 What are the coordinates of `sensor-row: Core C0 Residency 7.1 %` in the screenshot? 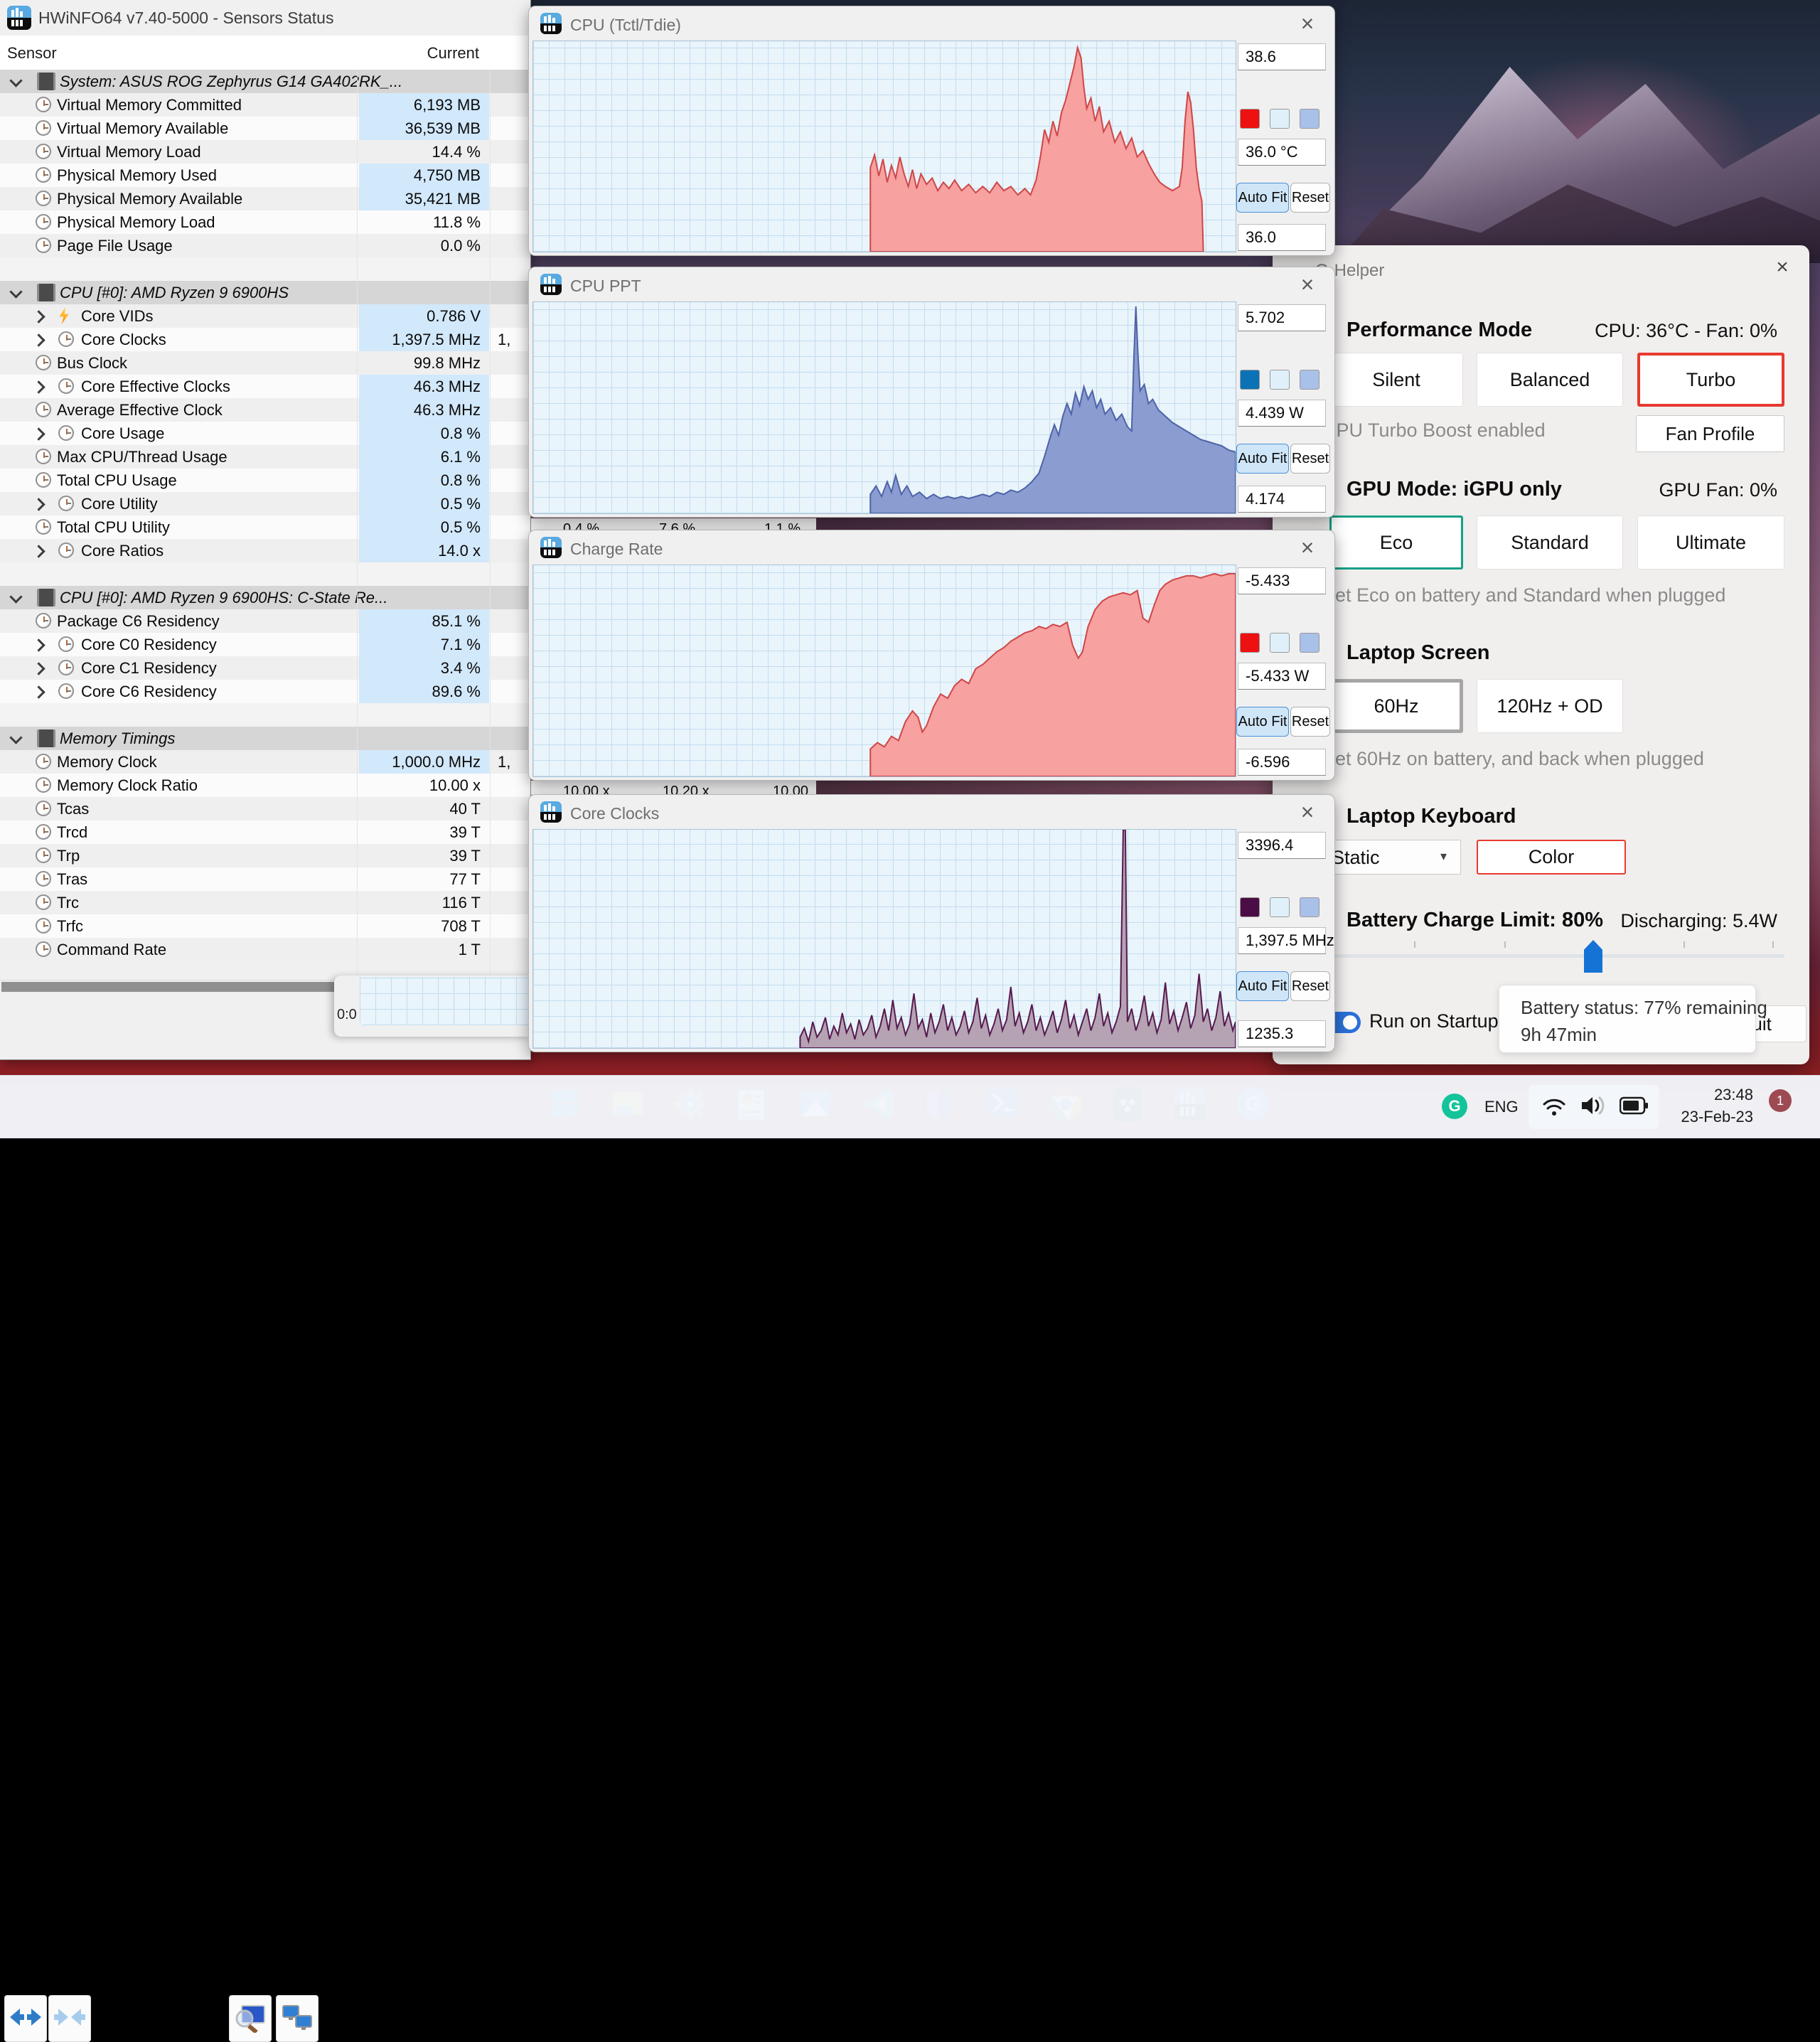 It's located at (265, 644).